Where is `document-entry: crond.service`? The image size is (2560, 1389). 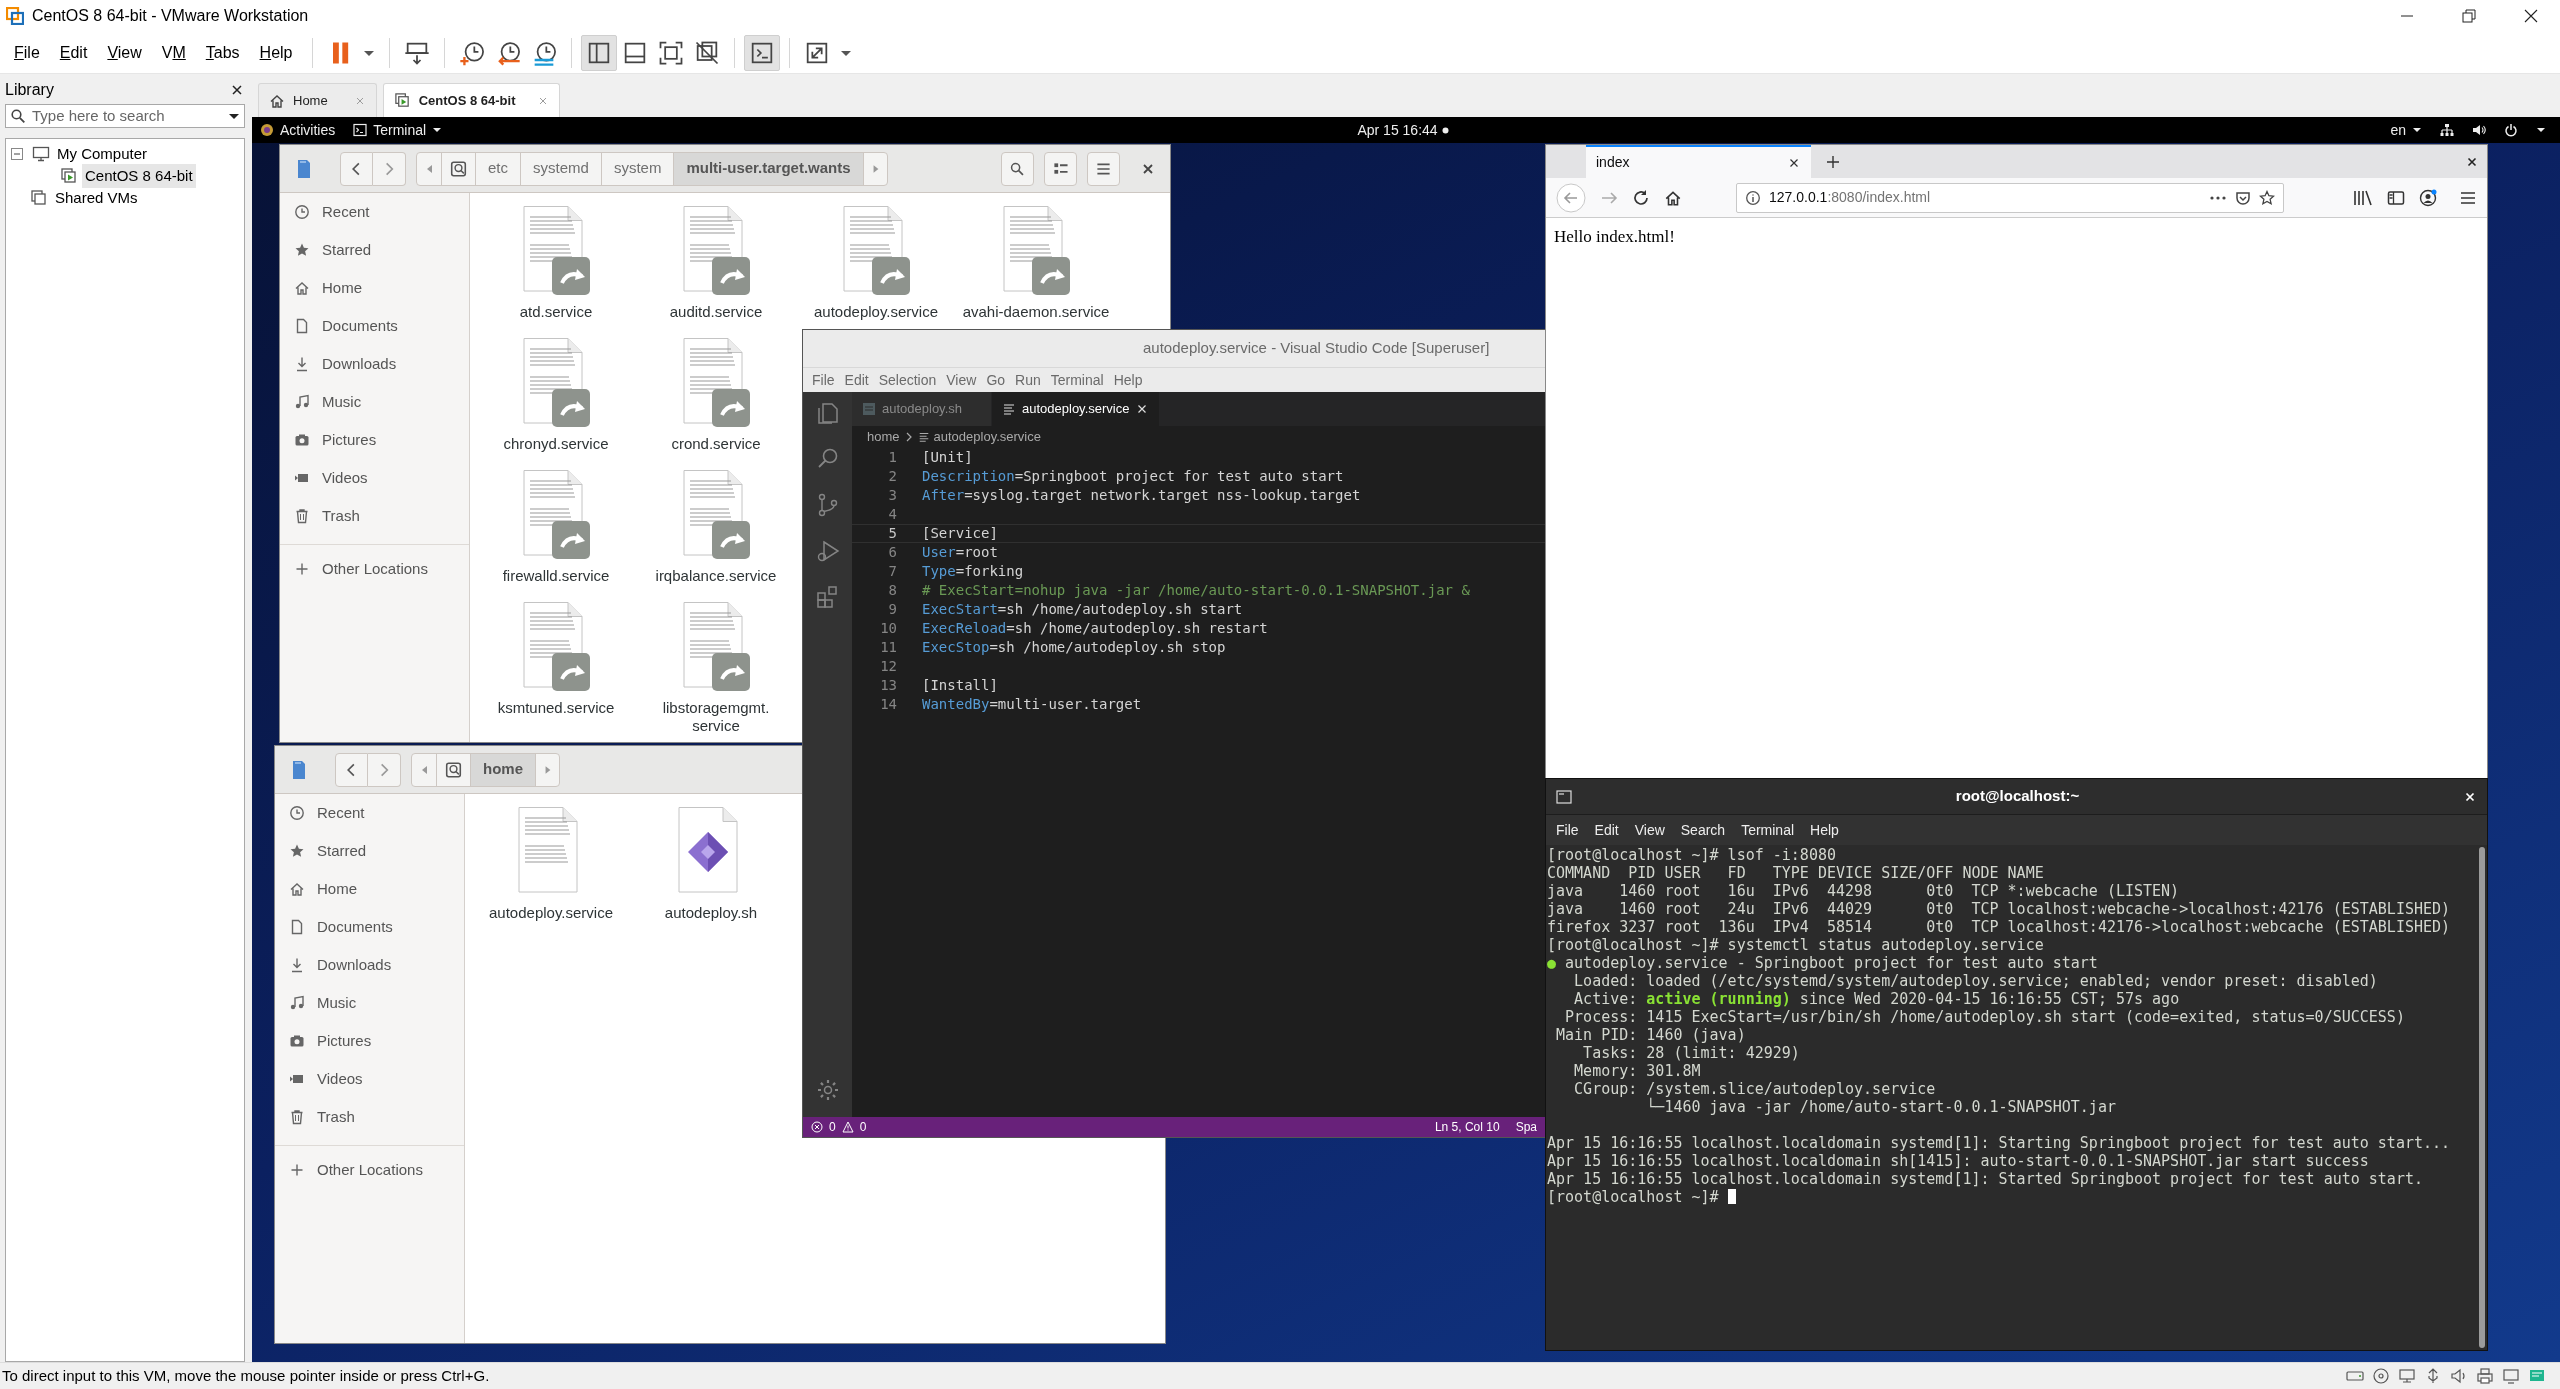
document-entry: crond.service is located at coordinates (716, 395).